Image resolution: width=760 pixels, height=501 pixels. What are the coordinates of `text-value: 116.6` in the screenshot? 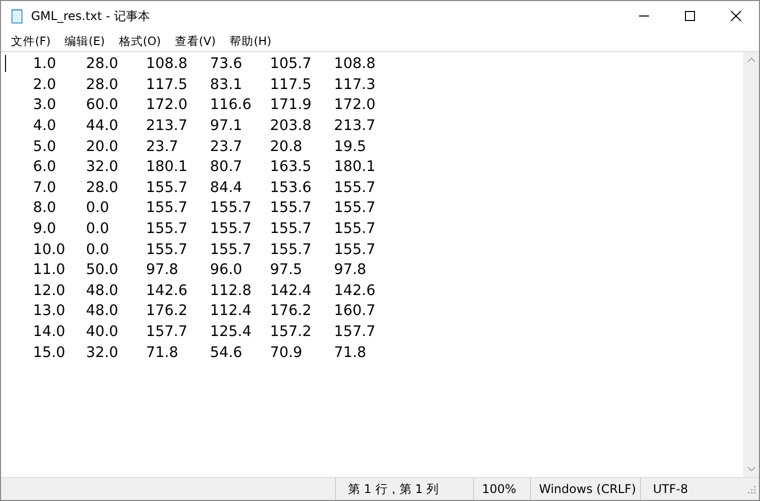 It's located at (231, 105).